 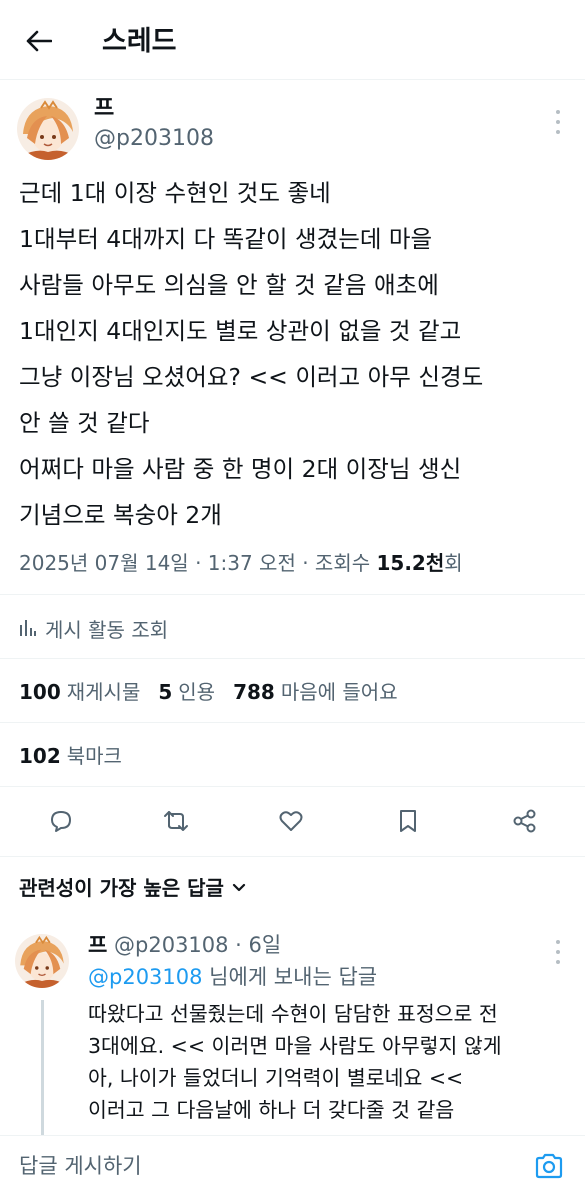 I want to click on tweet-line: 1대부터 4대까지 다 똑같이 생겼는데 마을, so click(x=226, y=239).